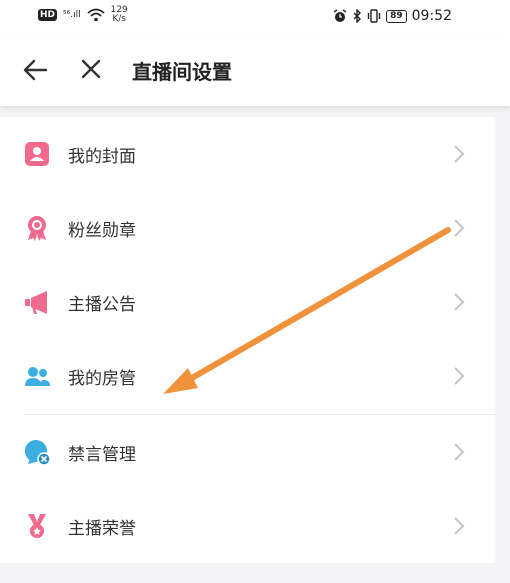  What do you see at coordinates (357, 16) in the screenshot?
I see `bluetooth-icon` at bounding box center [357, 16].